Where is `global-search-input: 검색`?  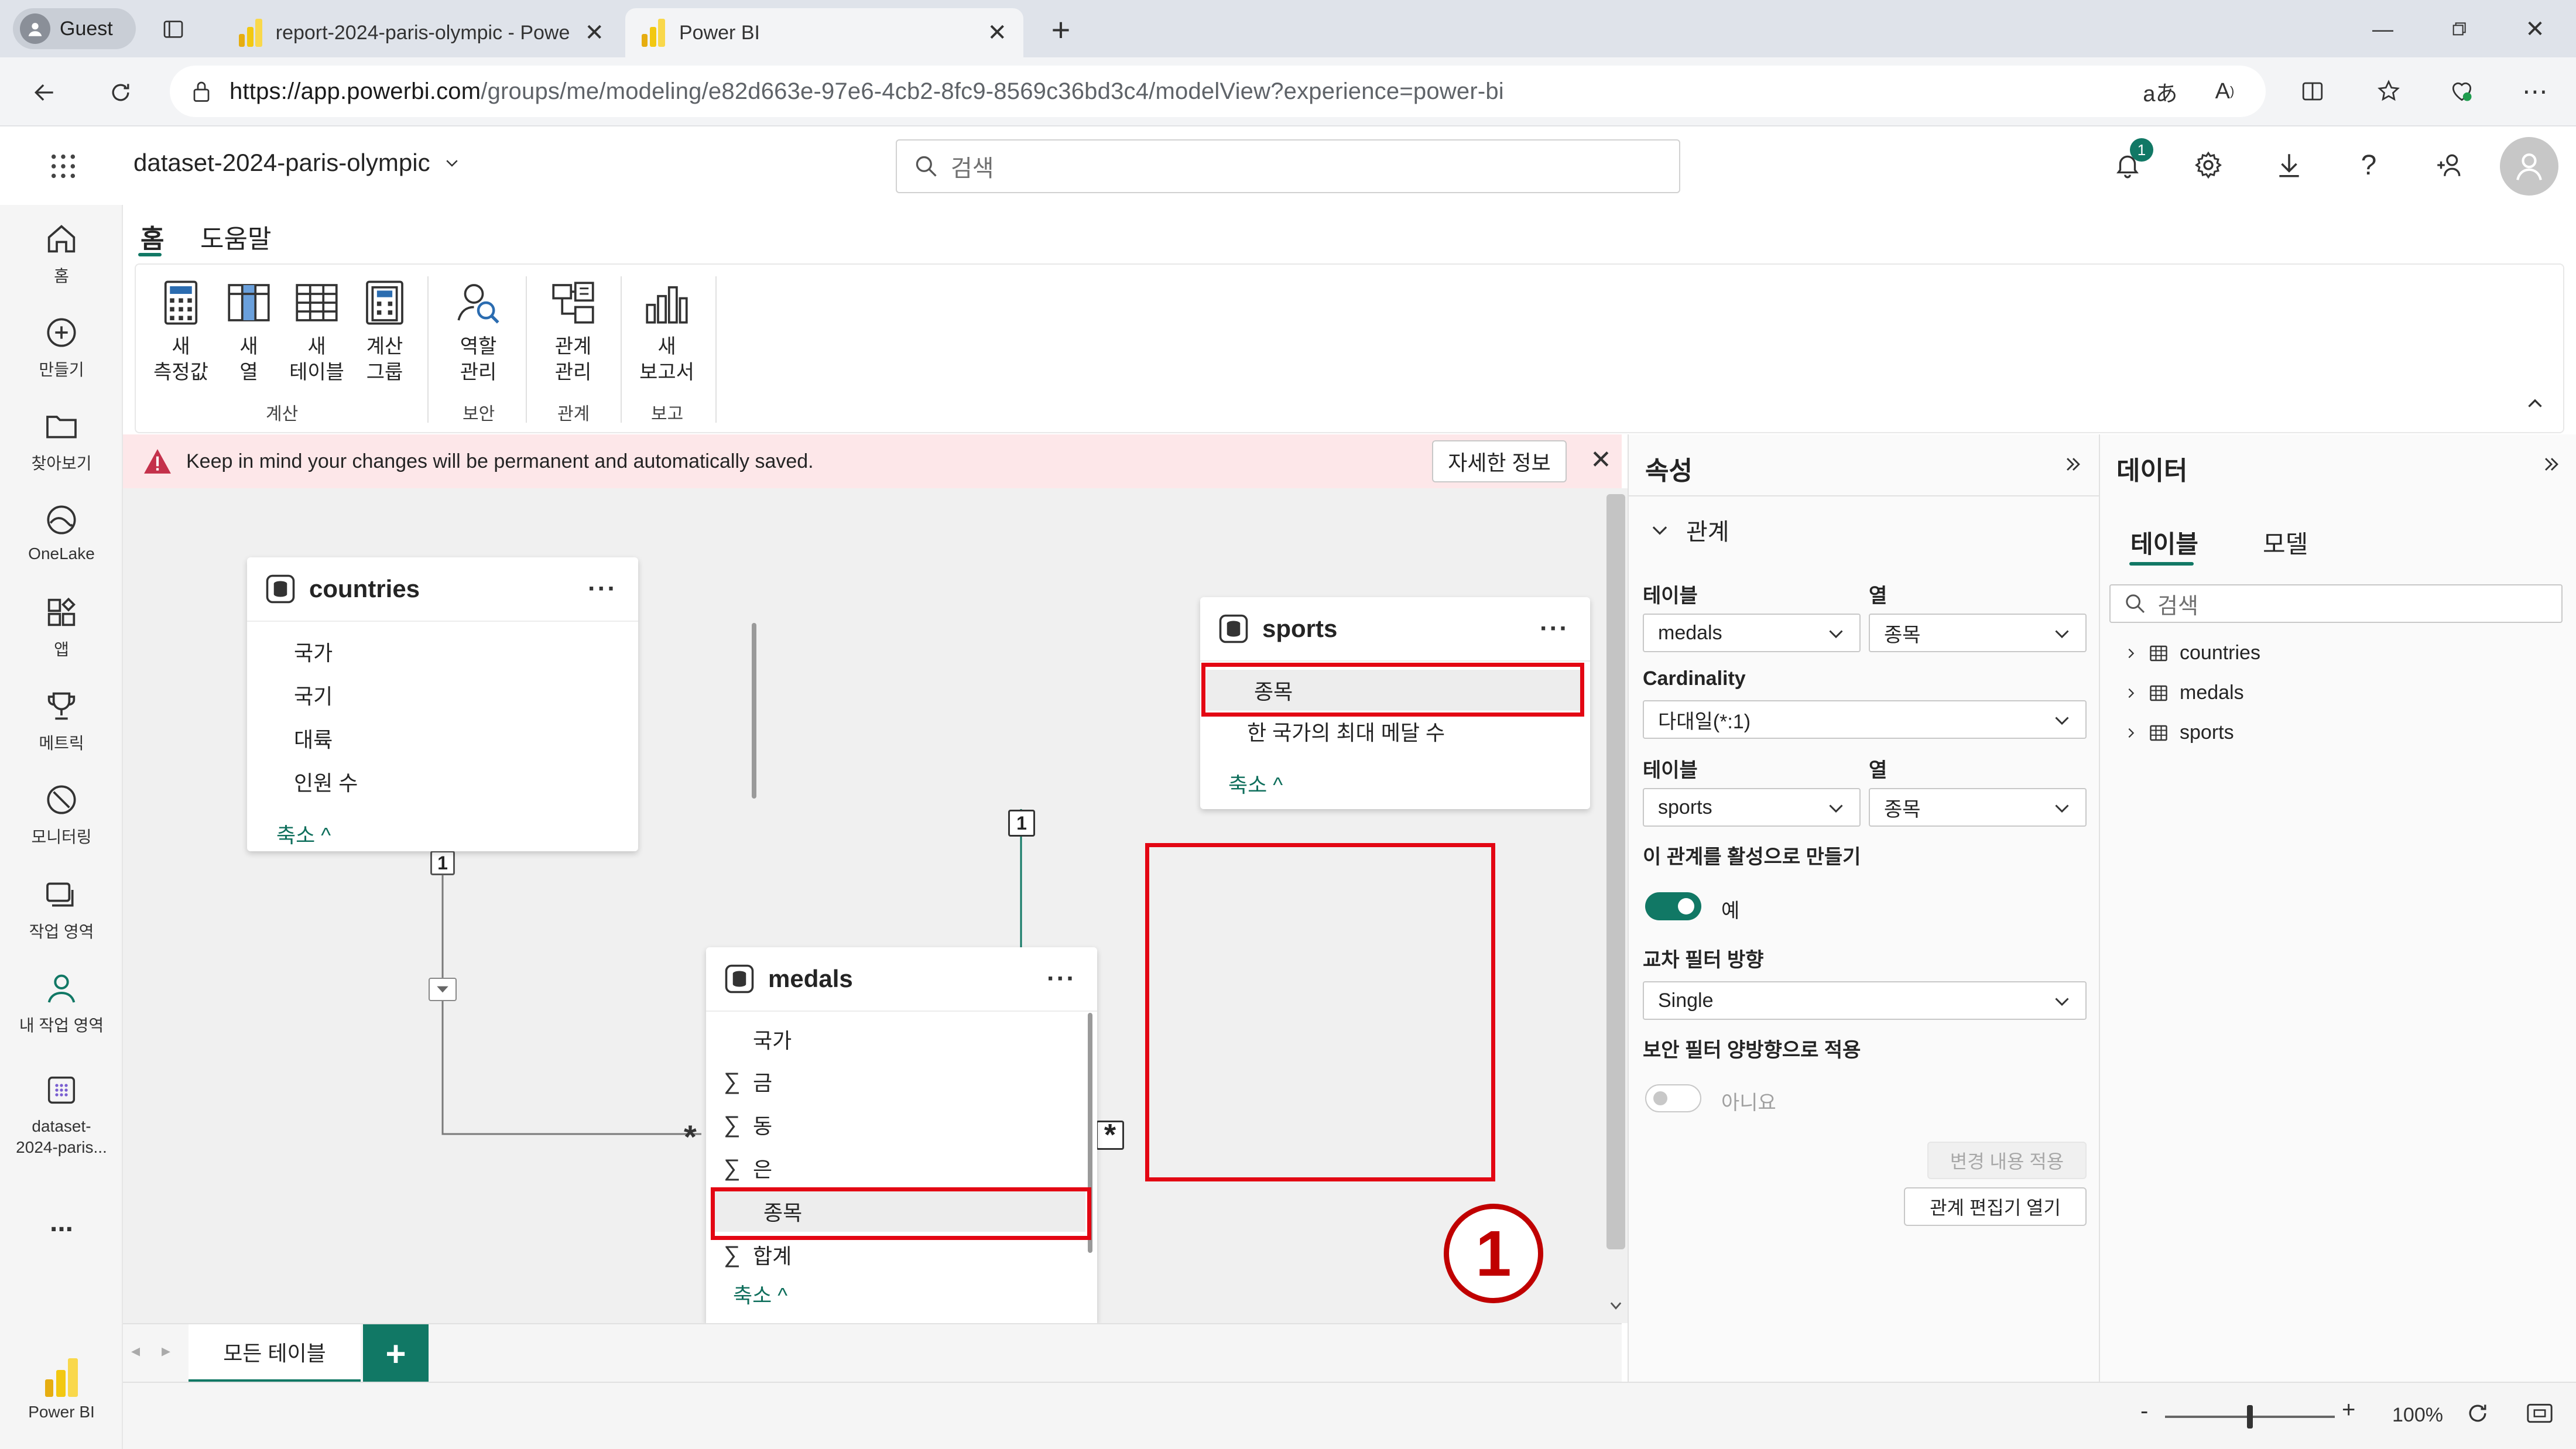 global-search-input: 검색 is located at coordinates (1288, 166).